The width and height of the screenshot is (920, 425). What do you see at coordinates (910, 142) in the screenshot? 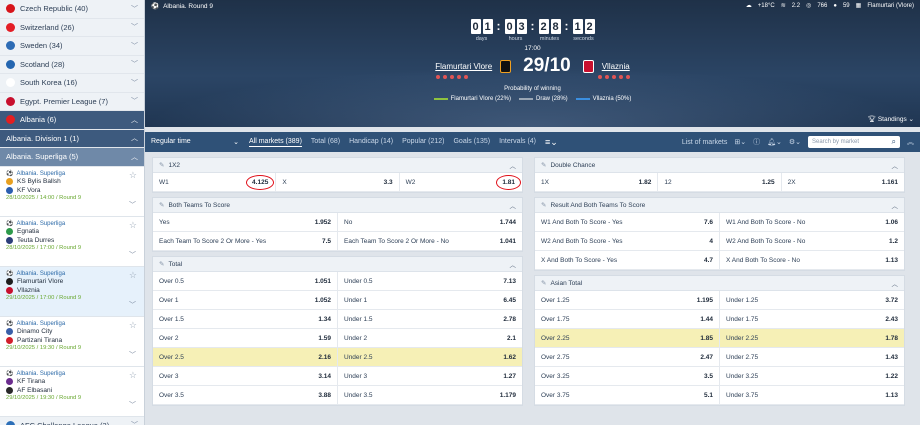
I see `collapse-icon: ︽` at bounding box center [910, 142].